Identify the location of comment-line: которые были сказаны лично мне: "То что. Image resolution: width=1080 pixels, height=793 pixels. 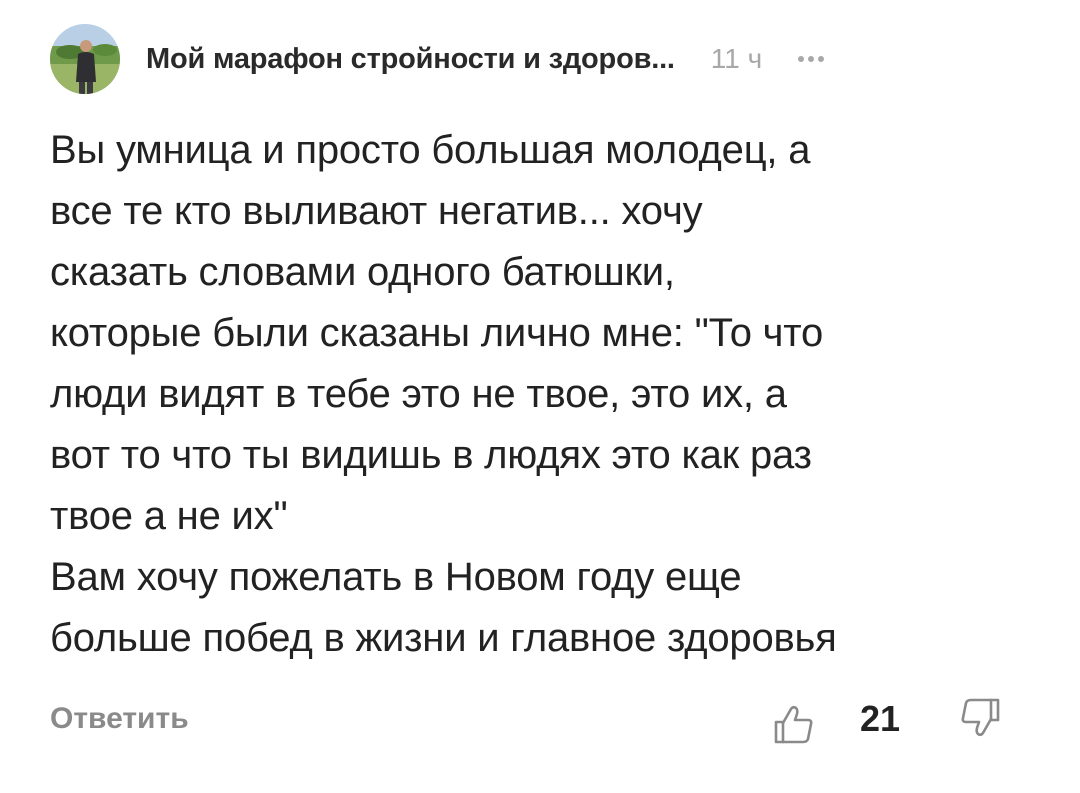
(437, 333).